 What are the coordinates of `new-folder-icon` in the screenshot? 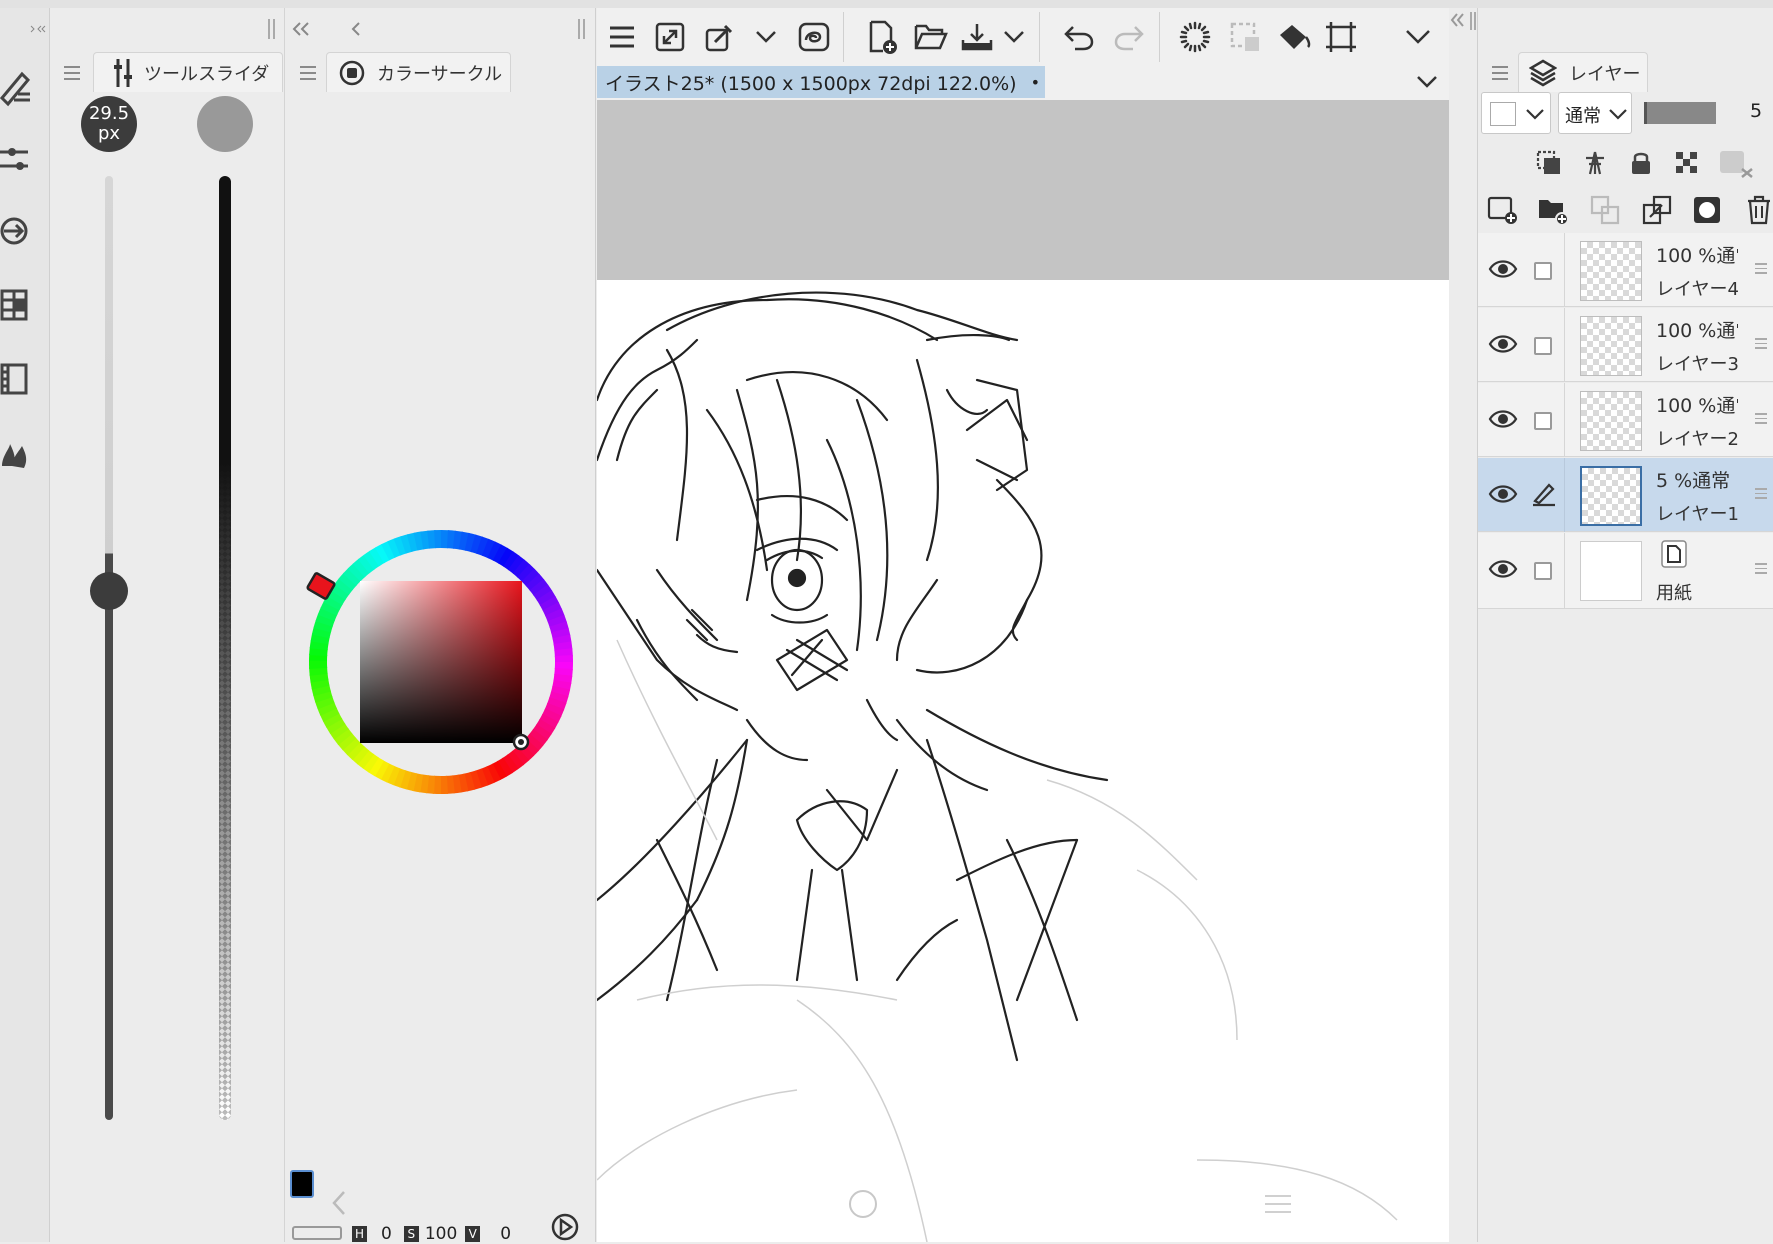 It's located at (1553, 210).